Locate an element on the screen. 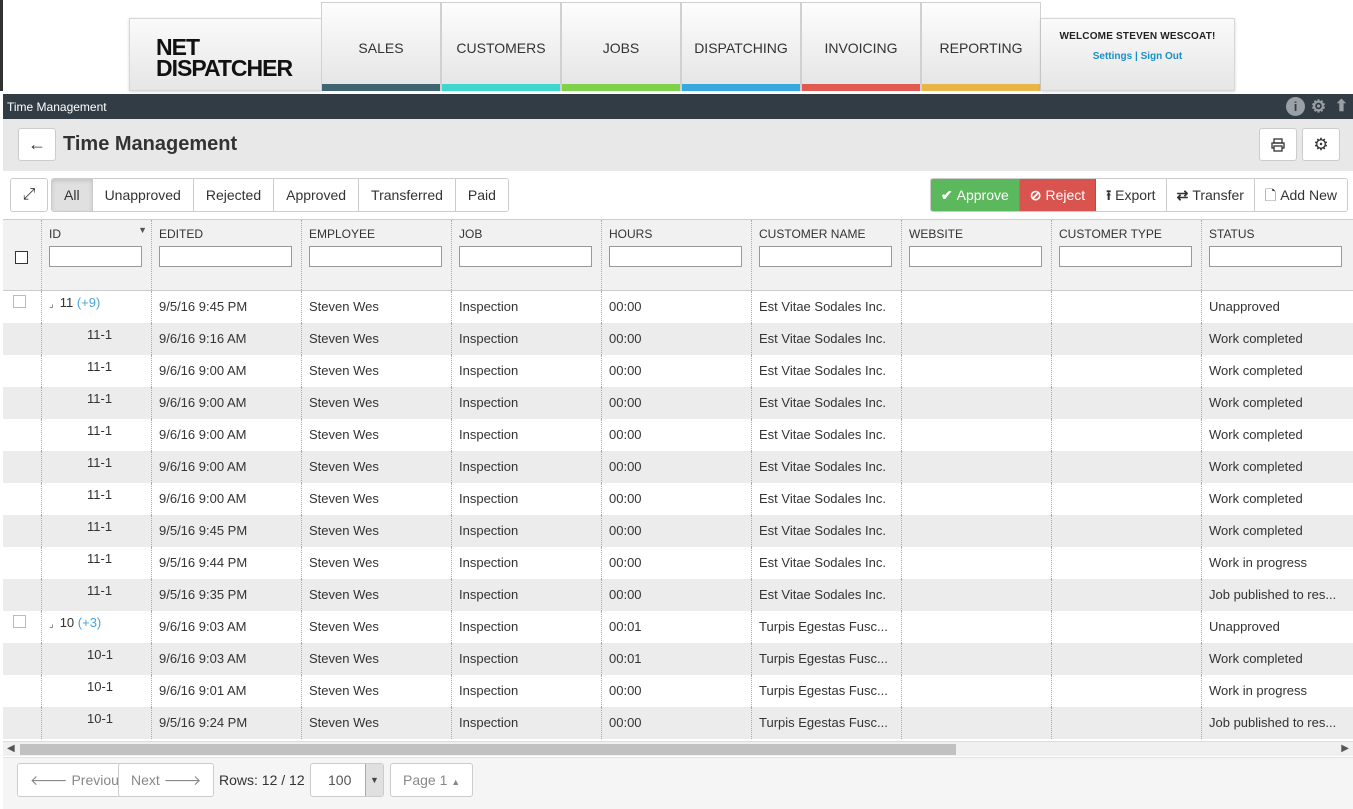 The image size is (1353, 809). group-count: (+9) is located at coordinates (88, 302).